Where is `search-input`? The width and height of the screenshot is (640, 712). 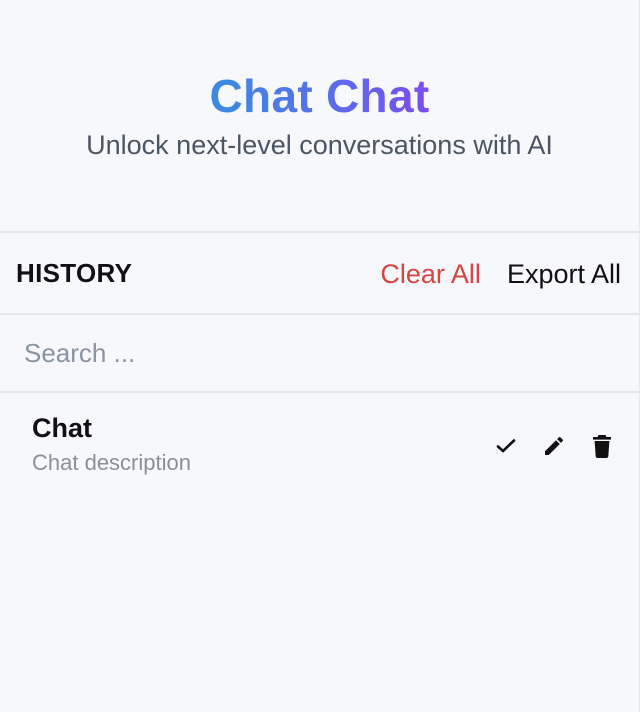 search-input is located at coordinates (319, 353).